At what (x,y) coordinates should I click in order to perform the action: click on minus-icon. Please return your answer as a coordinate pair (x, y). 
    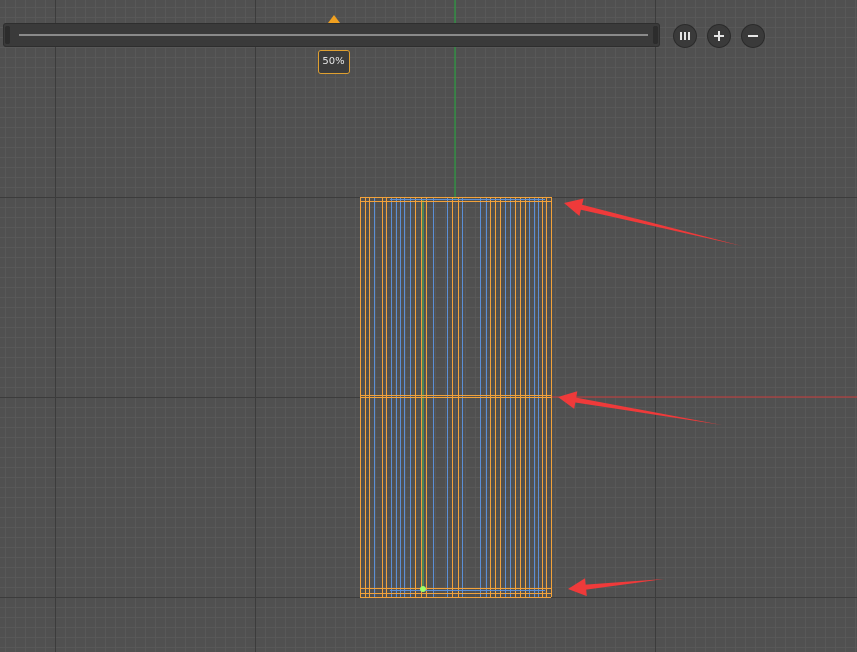
    Looking at the image, I should click on (753, 36).